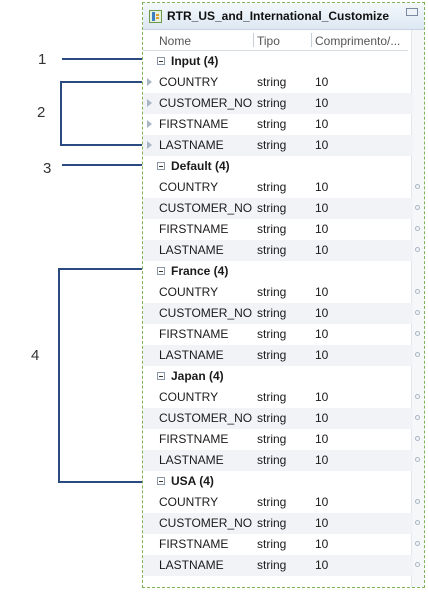 The width and height of the screenshot is (428, 600). What do you see at coordinates (35, 355) in the screenshot?
I see `callout-4: 4` at bounding box center [35, 355].